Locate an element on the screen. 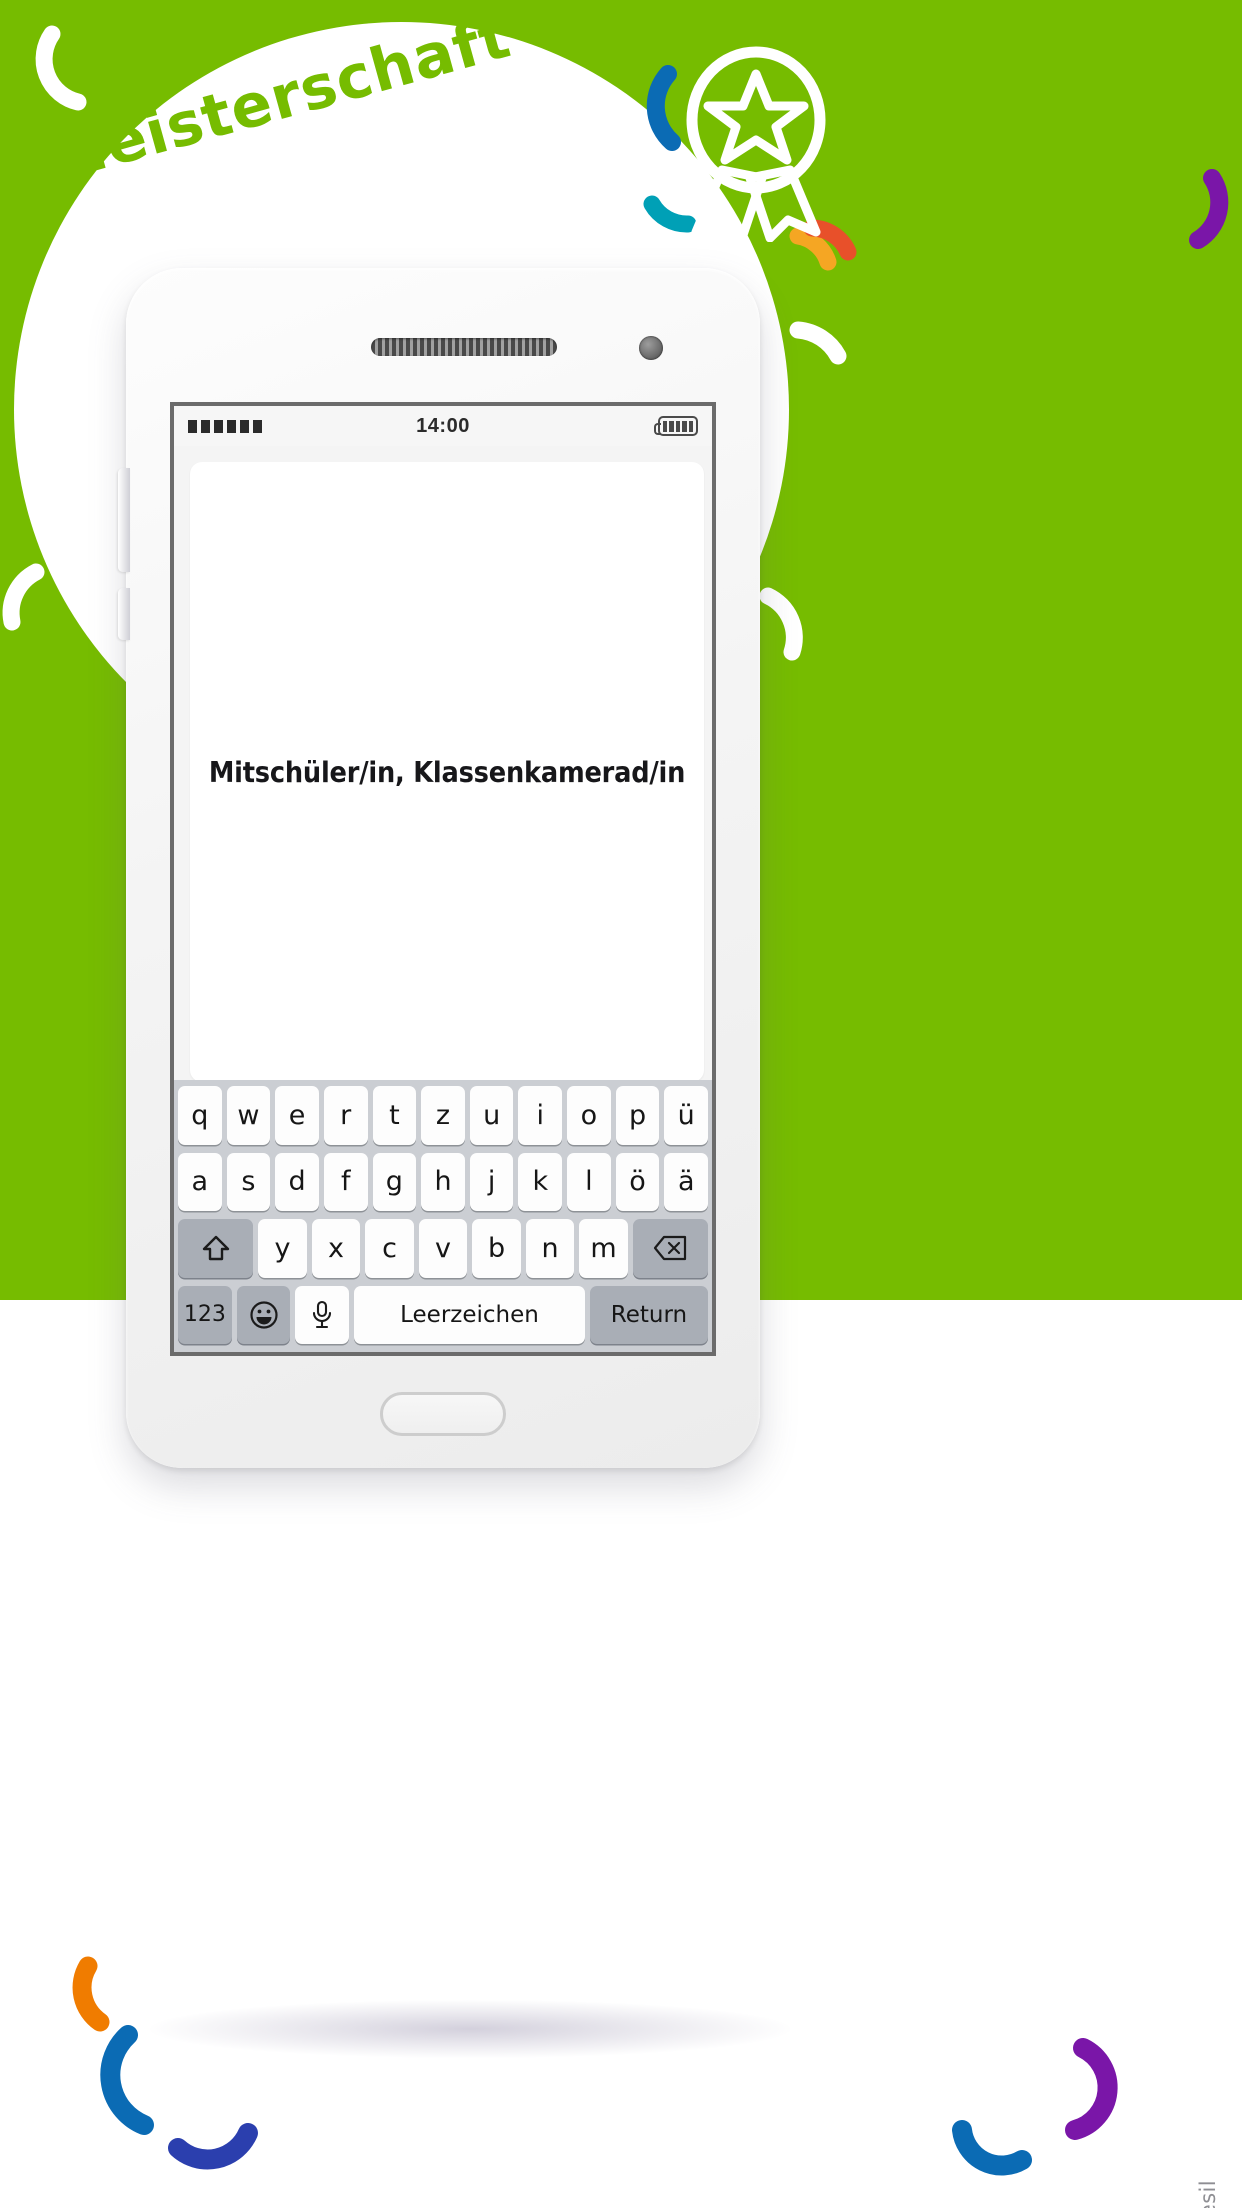  microphone-icon is located at coordinates (322, 1314).